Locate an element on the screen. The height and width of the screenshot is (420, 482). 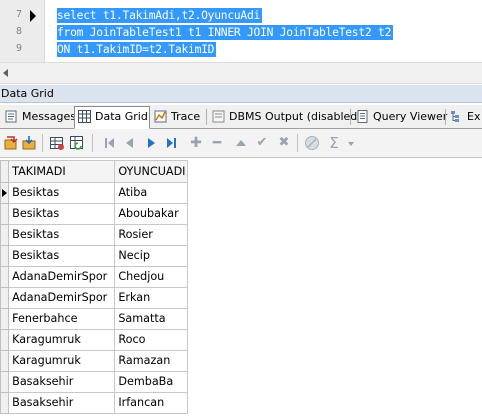
refresh-icon is located at coordinates (77, 143).